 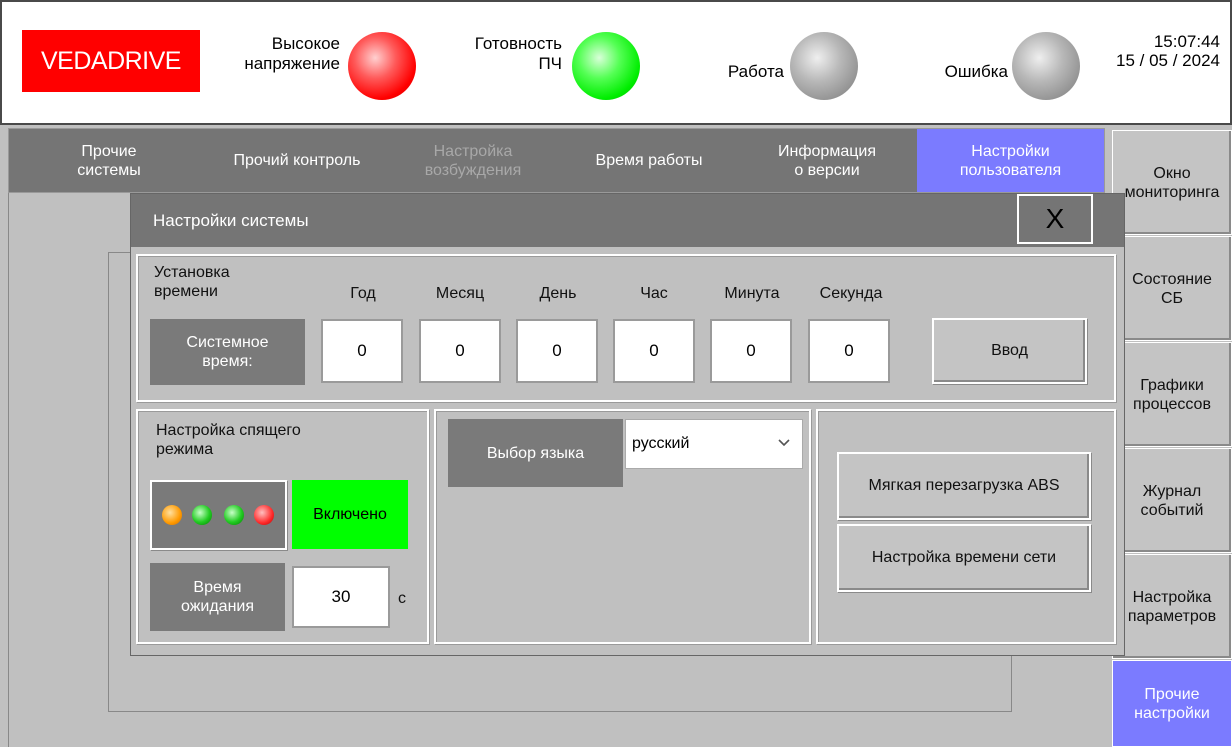 I want to click on run-lamp, so click(x=824, y=66).